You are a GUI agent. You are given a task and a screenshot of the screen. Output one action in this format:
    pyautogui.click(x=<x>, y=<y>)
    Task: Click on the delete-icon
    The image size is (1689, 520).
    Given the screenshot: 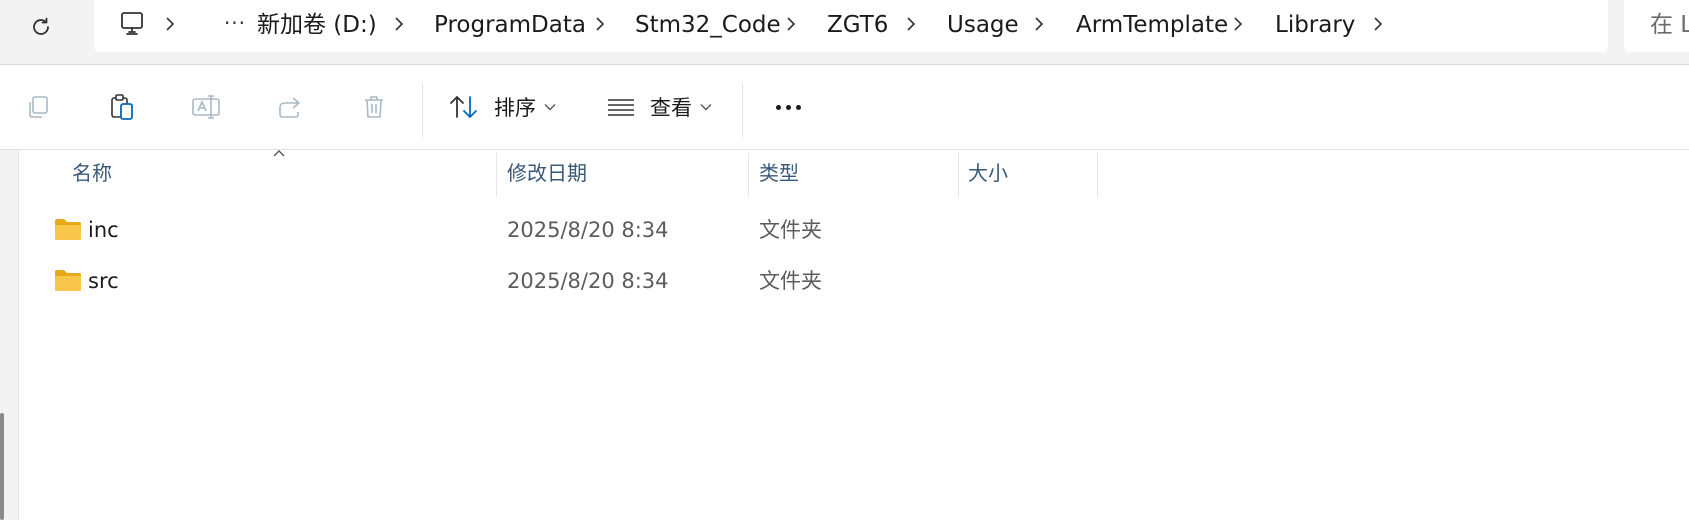 What is the action you would take?
    pyautogui.click(x=374, y=107)
    